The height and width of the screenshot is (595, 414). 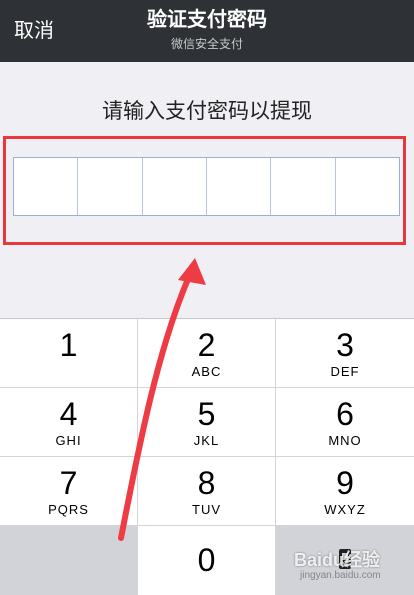 I want to click on key-letters: PQRS, so click(x=68, y=509).